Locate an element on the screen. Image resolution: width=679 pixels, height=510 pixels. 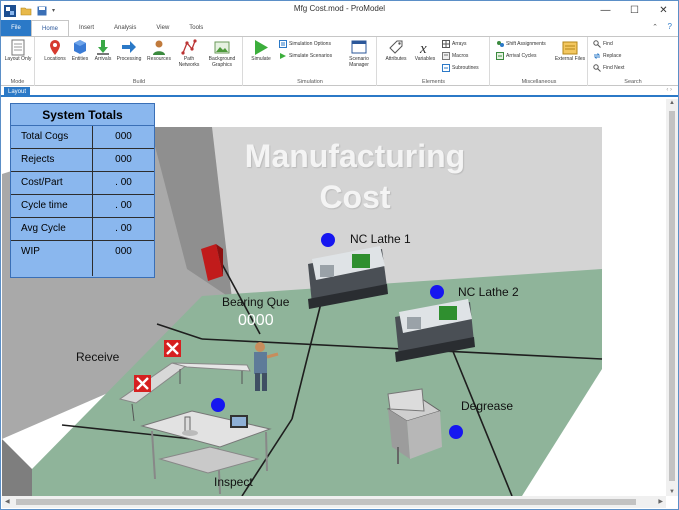
variables-x-icon: x is located at coordinates (423, 48).